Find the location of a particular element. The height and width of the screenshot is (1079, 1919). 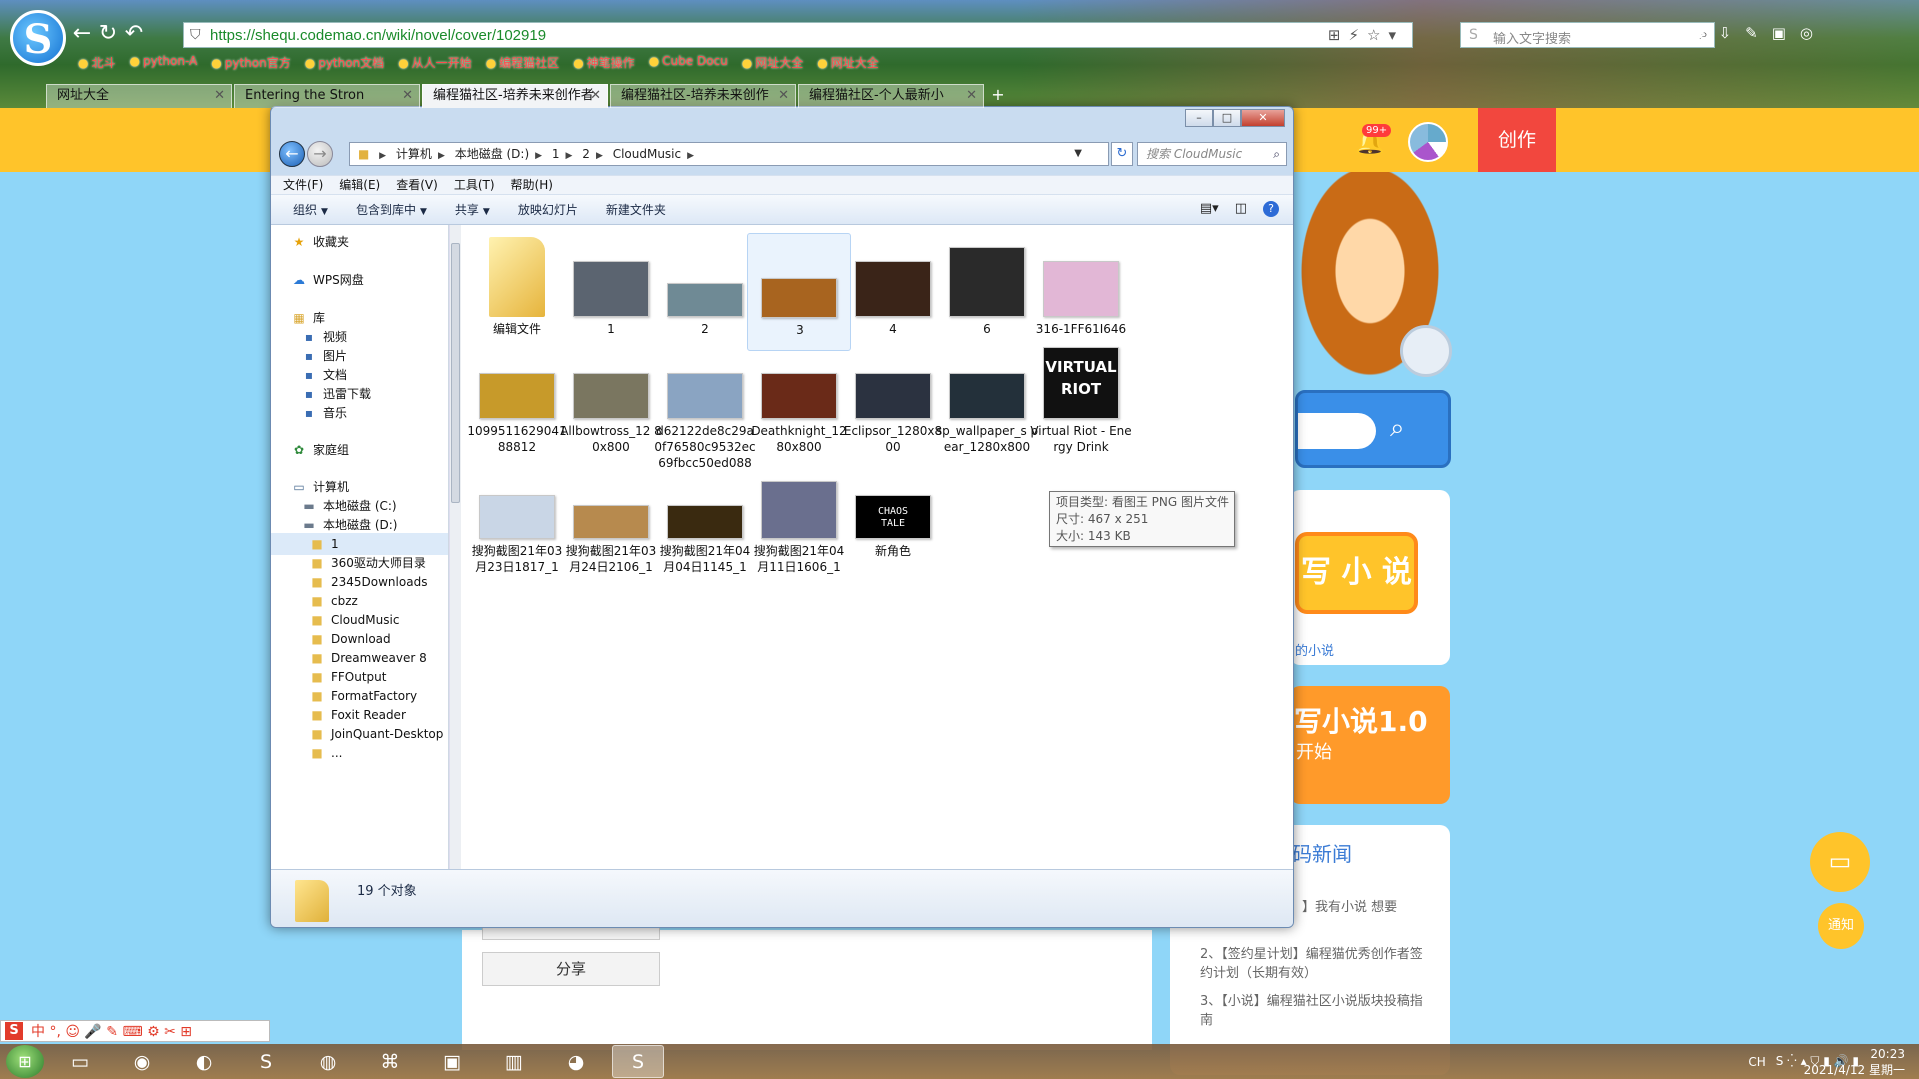

site-search-input is located at coordinates (1337, 431).